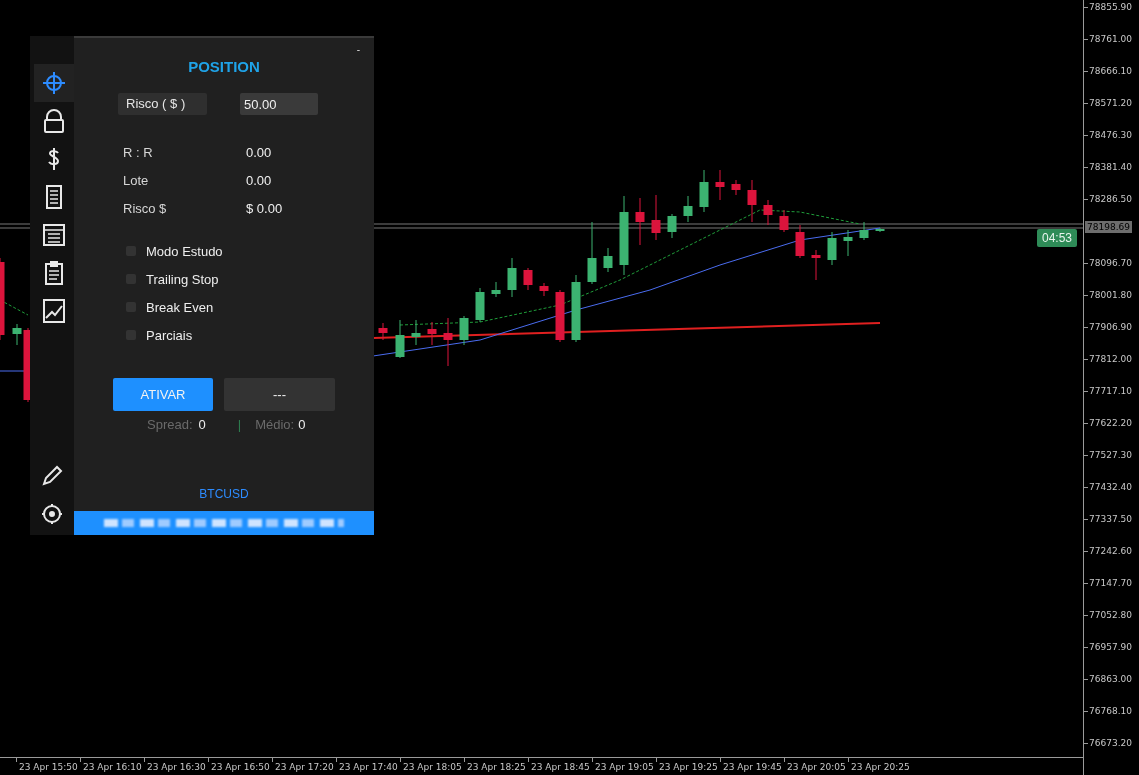 The height and width of the screenshot is (775, 1139). Describe the element at coordinates (54, 273) in the screenshot. I see `clipboard-icon` at that location.